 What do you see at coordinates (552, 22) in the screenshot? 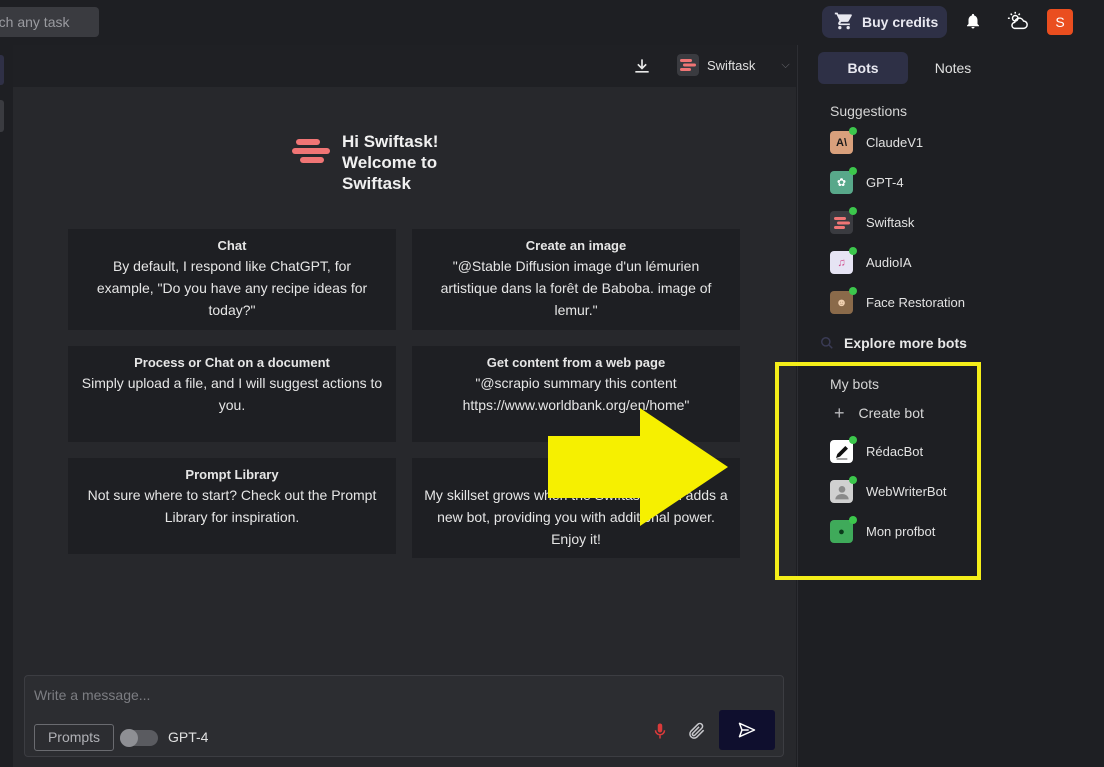
I see `top-bar: rch any task Buy credits S` at bounding box center [552, 22].